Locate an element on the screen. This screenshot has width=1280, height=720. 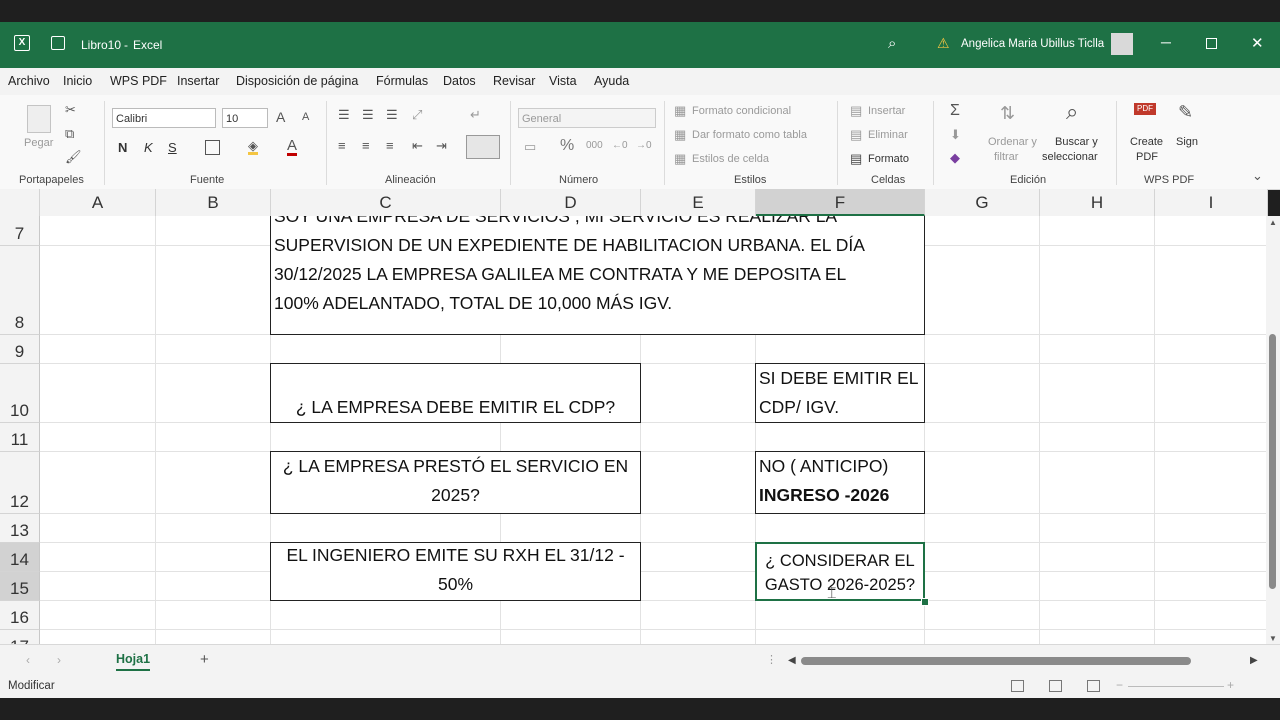
thousands-icon: 000 is located at coordinates (594, 146).